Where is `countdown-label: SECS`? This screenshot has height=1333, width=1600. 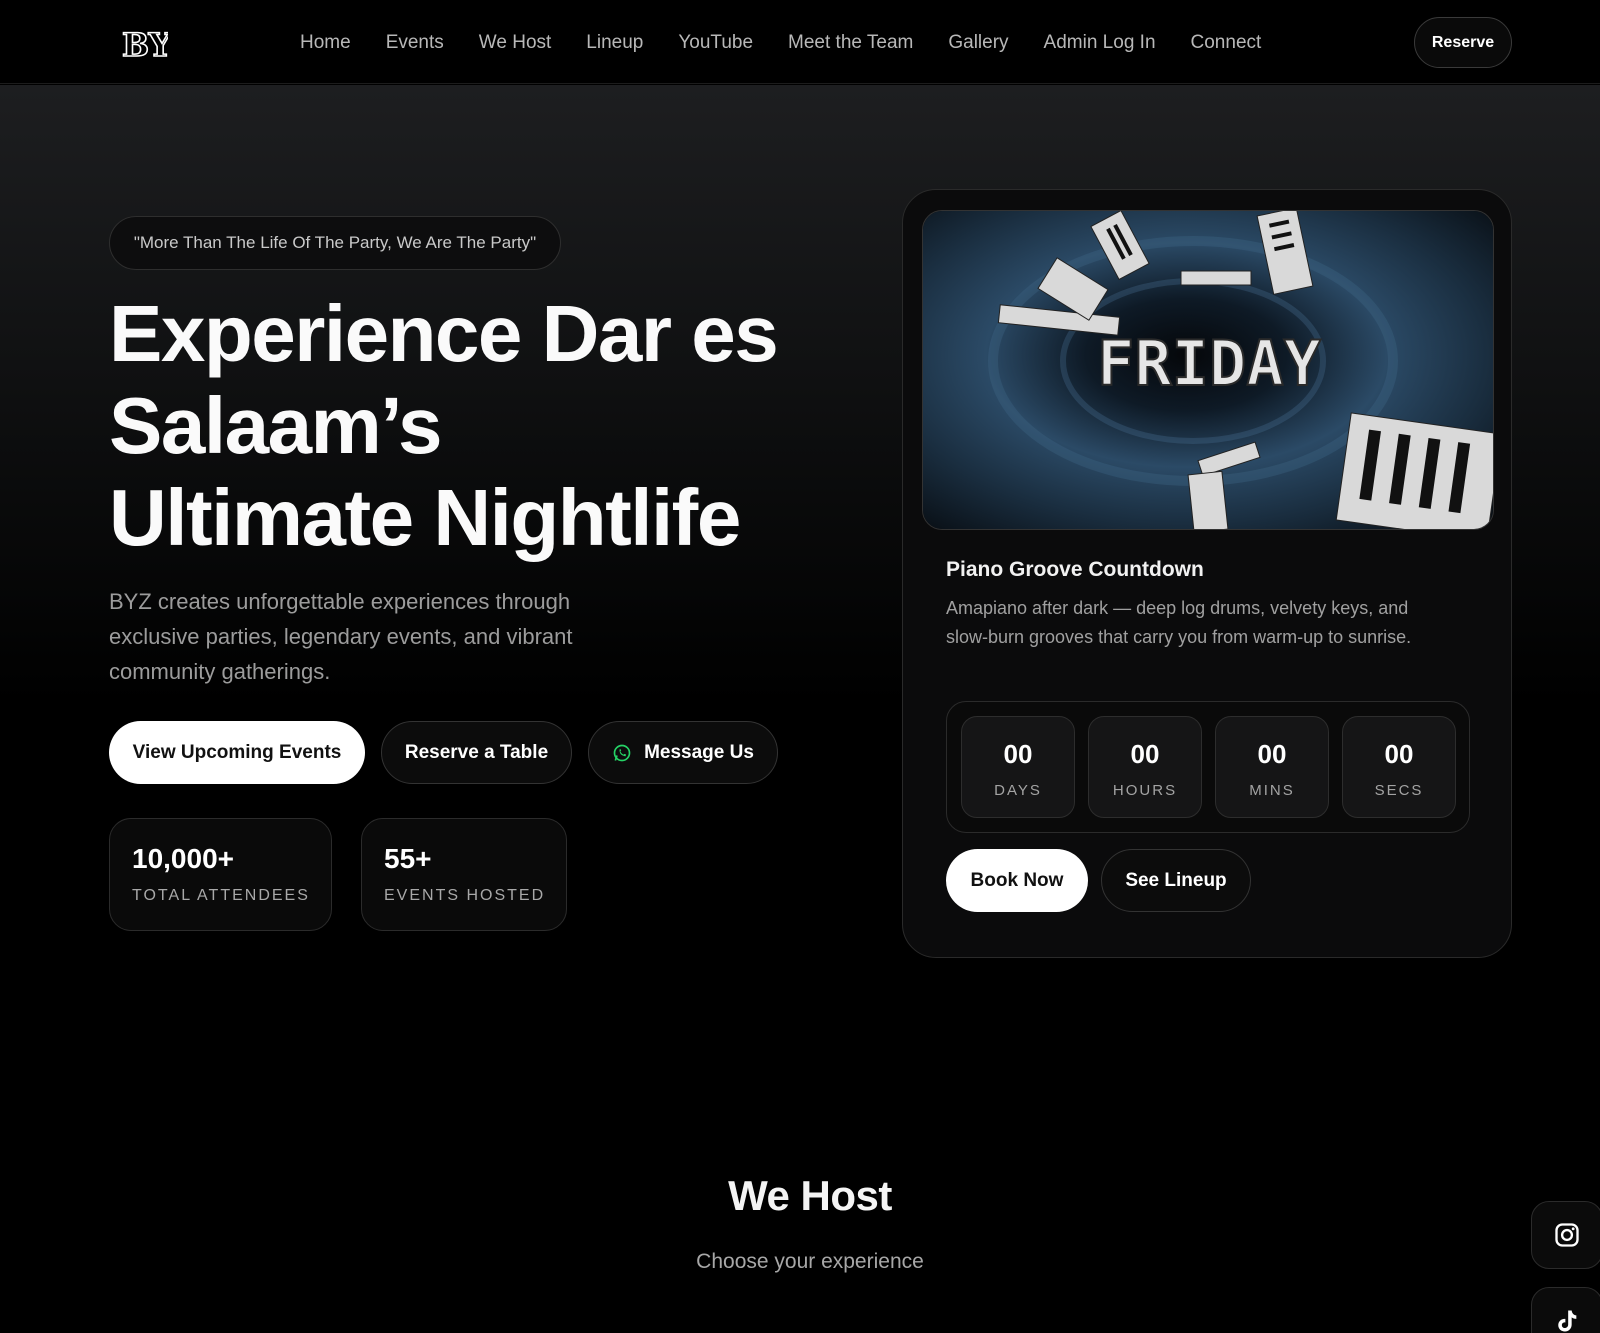
countdown-label: SECS is located at coordinates (1399, 790).